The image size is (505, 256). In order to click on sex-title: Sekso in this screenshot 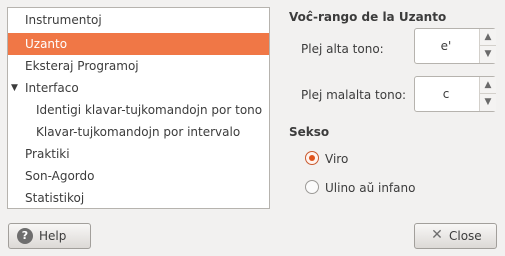, I will do `click(309, 132)`.